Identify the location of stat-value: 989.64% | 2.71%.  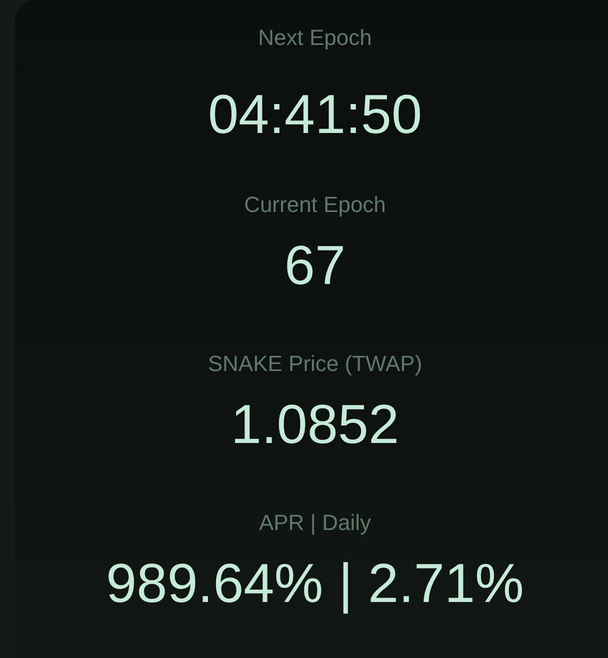
(315, 583).